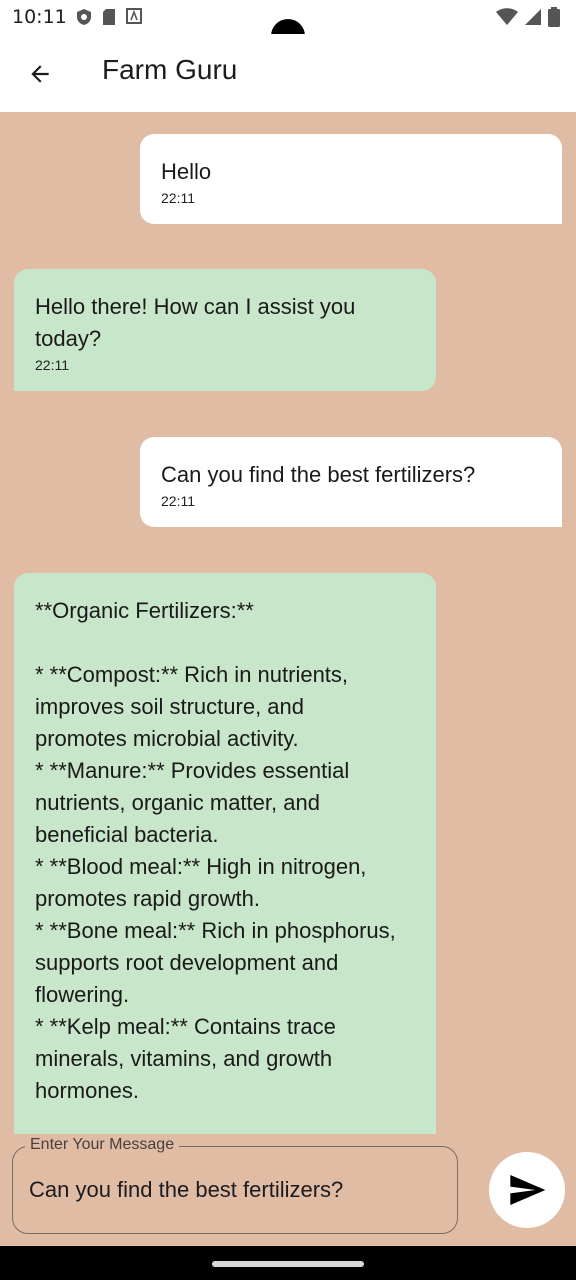 The width and height of the screenshot is (576, 1280). What do you see at coordinates (288, 73) in the screenshot?
I see `app-bar: Farm Guru` at bounding box center [288, 73].